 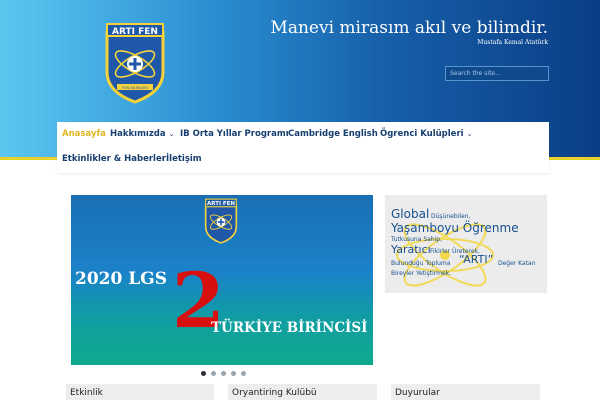 What do you see at coordinates (140, 392) in the screenshot?
I see `box-etkinlik: Etkinlik` at bounding box center [140, 392].